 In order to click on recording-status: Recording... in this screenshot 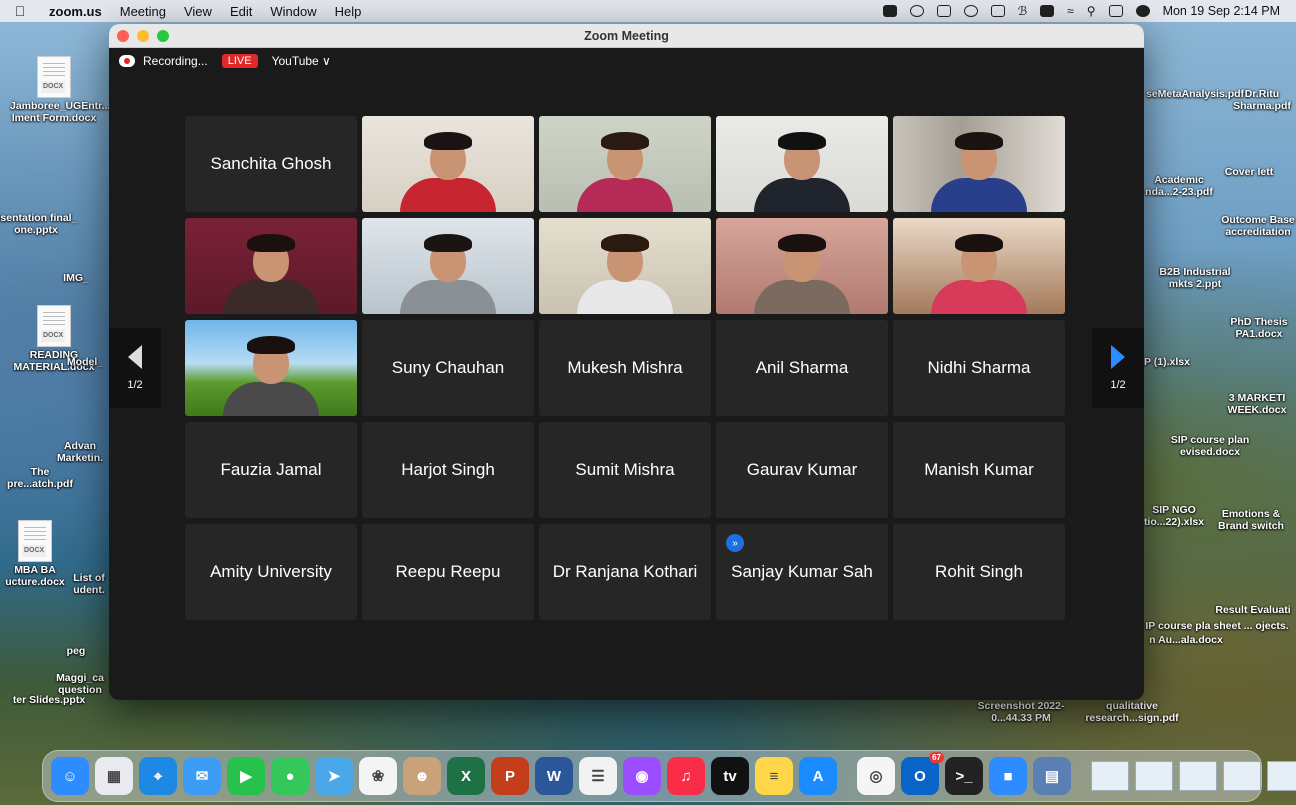, I will do `click(175, 61)`.